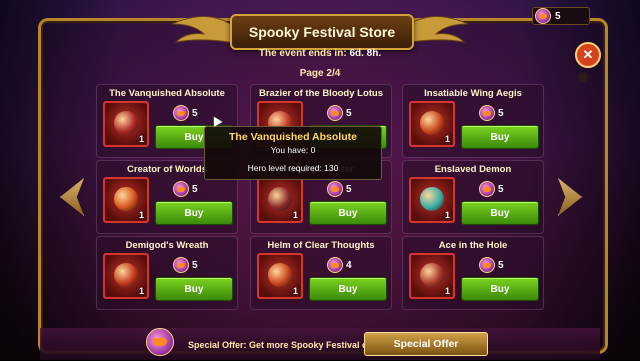 This screenshot has height=361, width=640. I want to click on item-card: Enslaved Demon 1 5 Buy, so click(473, 197).